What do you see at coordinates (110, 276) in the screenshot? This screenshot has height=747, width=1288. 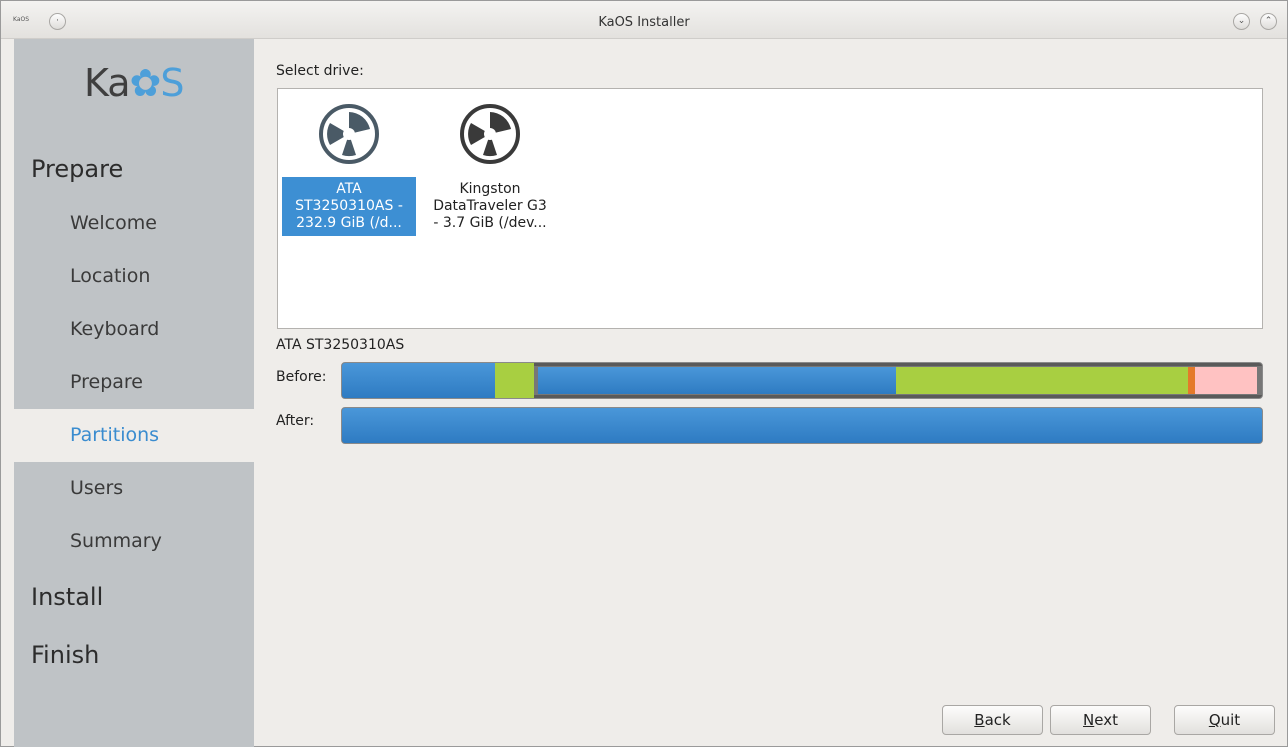 I see `sidebar-item-location: Location` at bounding box center [110, 276].